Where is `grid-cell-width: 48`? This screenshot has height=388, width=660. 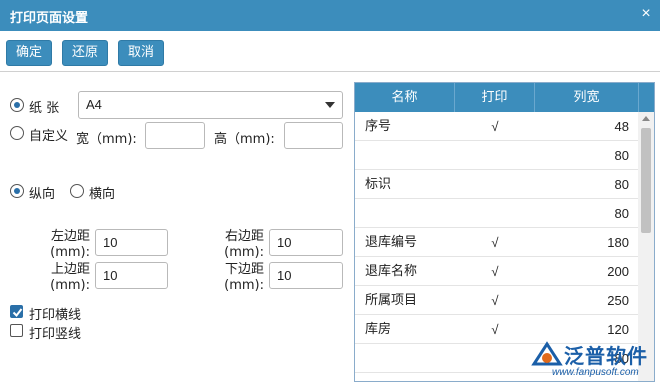
grid-cell-width: 48 is located at coordinates (621, 126).